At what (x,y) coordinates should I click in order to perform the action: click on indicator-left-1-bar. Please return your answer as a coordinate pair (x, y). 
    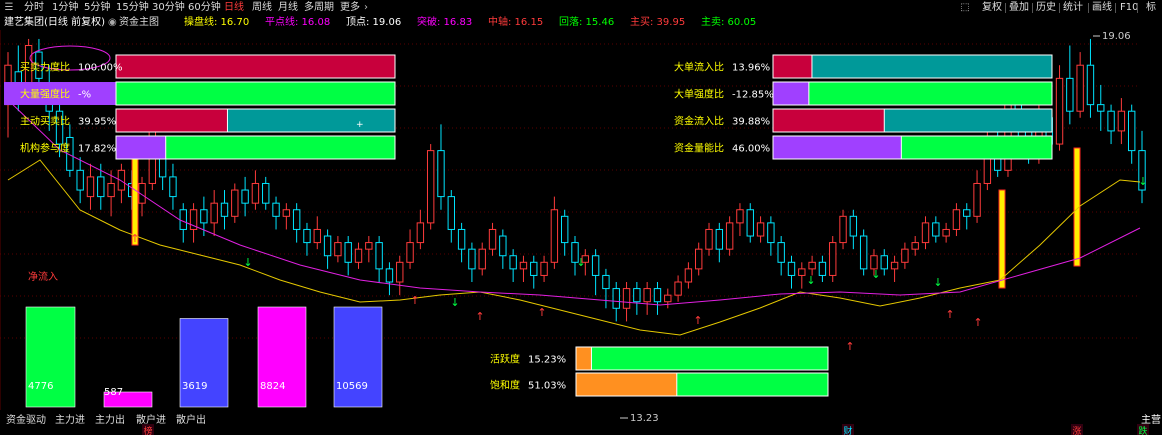
    Looking at the image, I should click on (255, 93).